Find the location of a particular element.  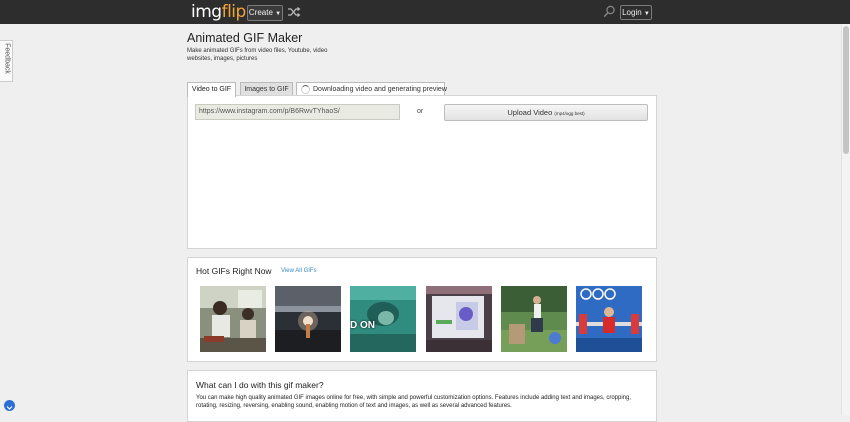

gif-thumbnail-outdoor-jump is located at coordinates (534, 319).